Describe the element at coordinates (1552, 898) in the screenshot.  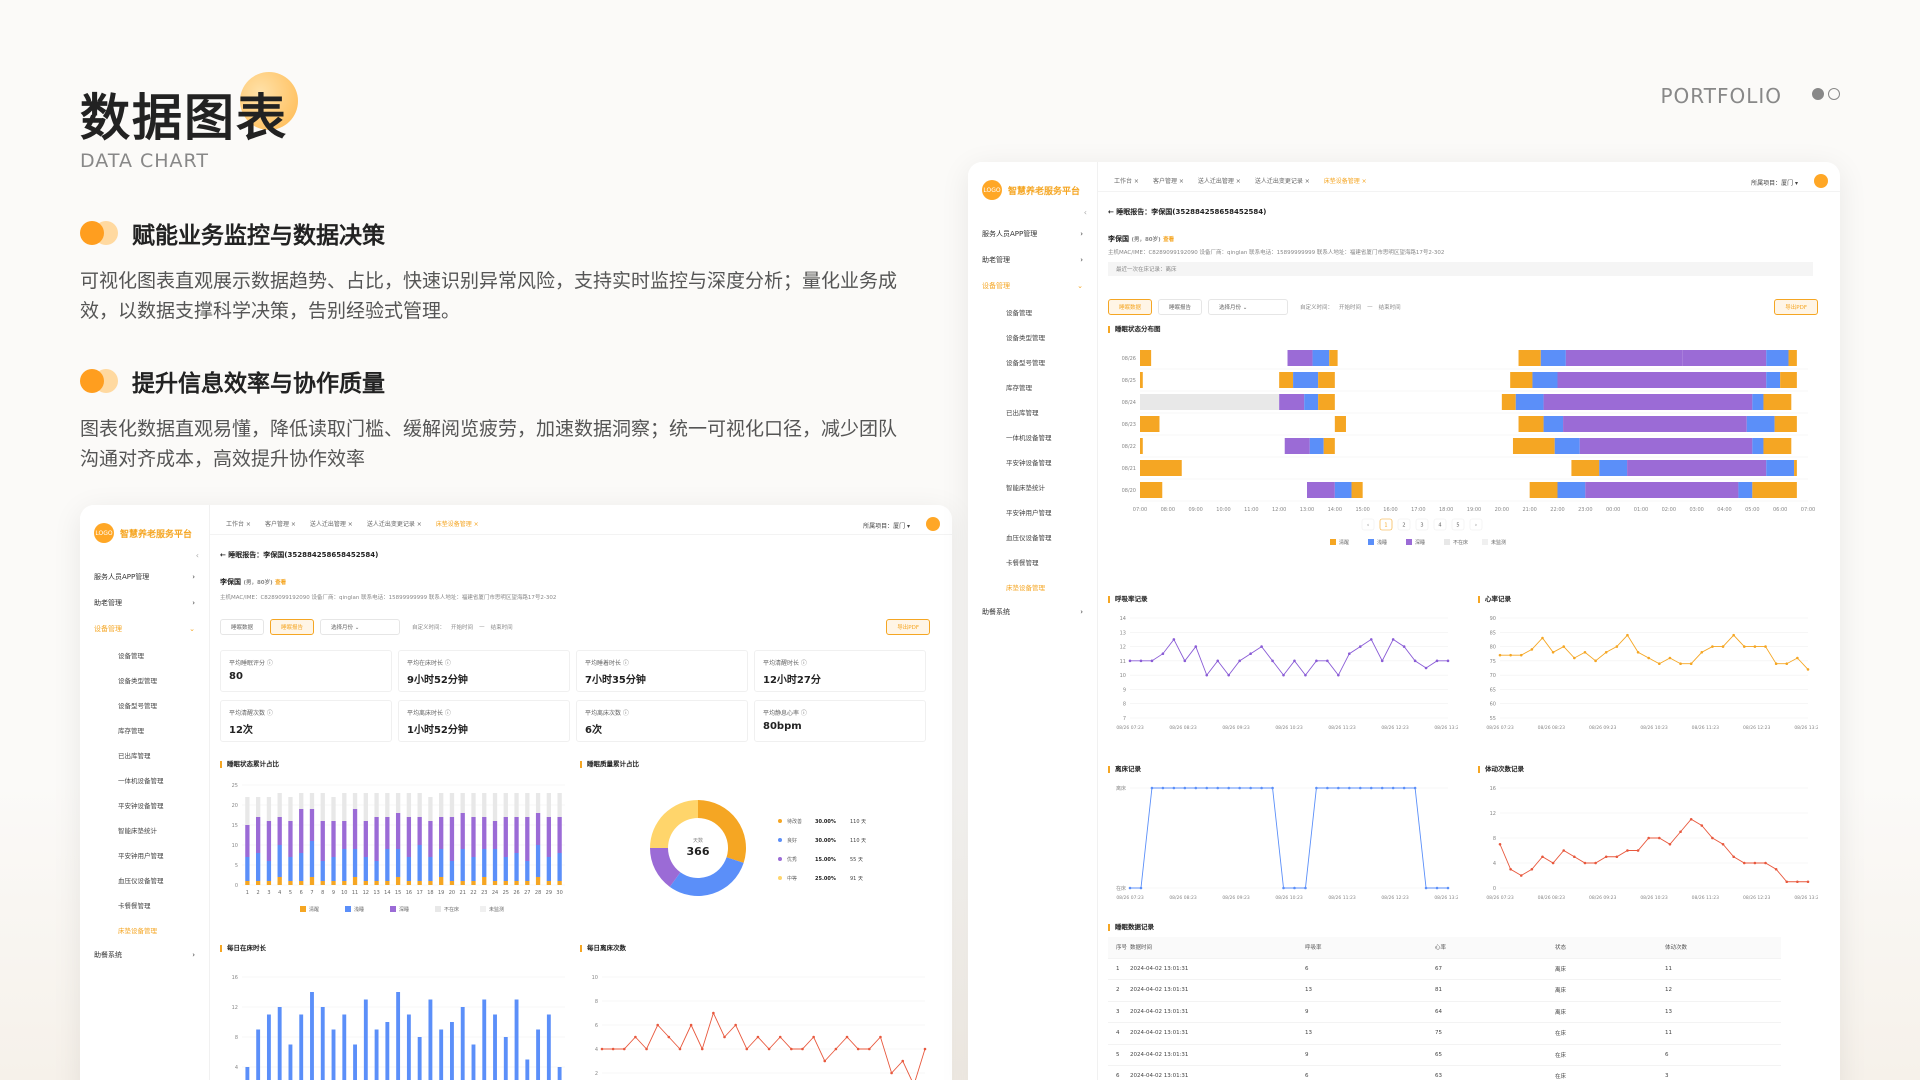
I see `x-tick-label: 08/26 08:23` at that location.